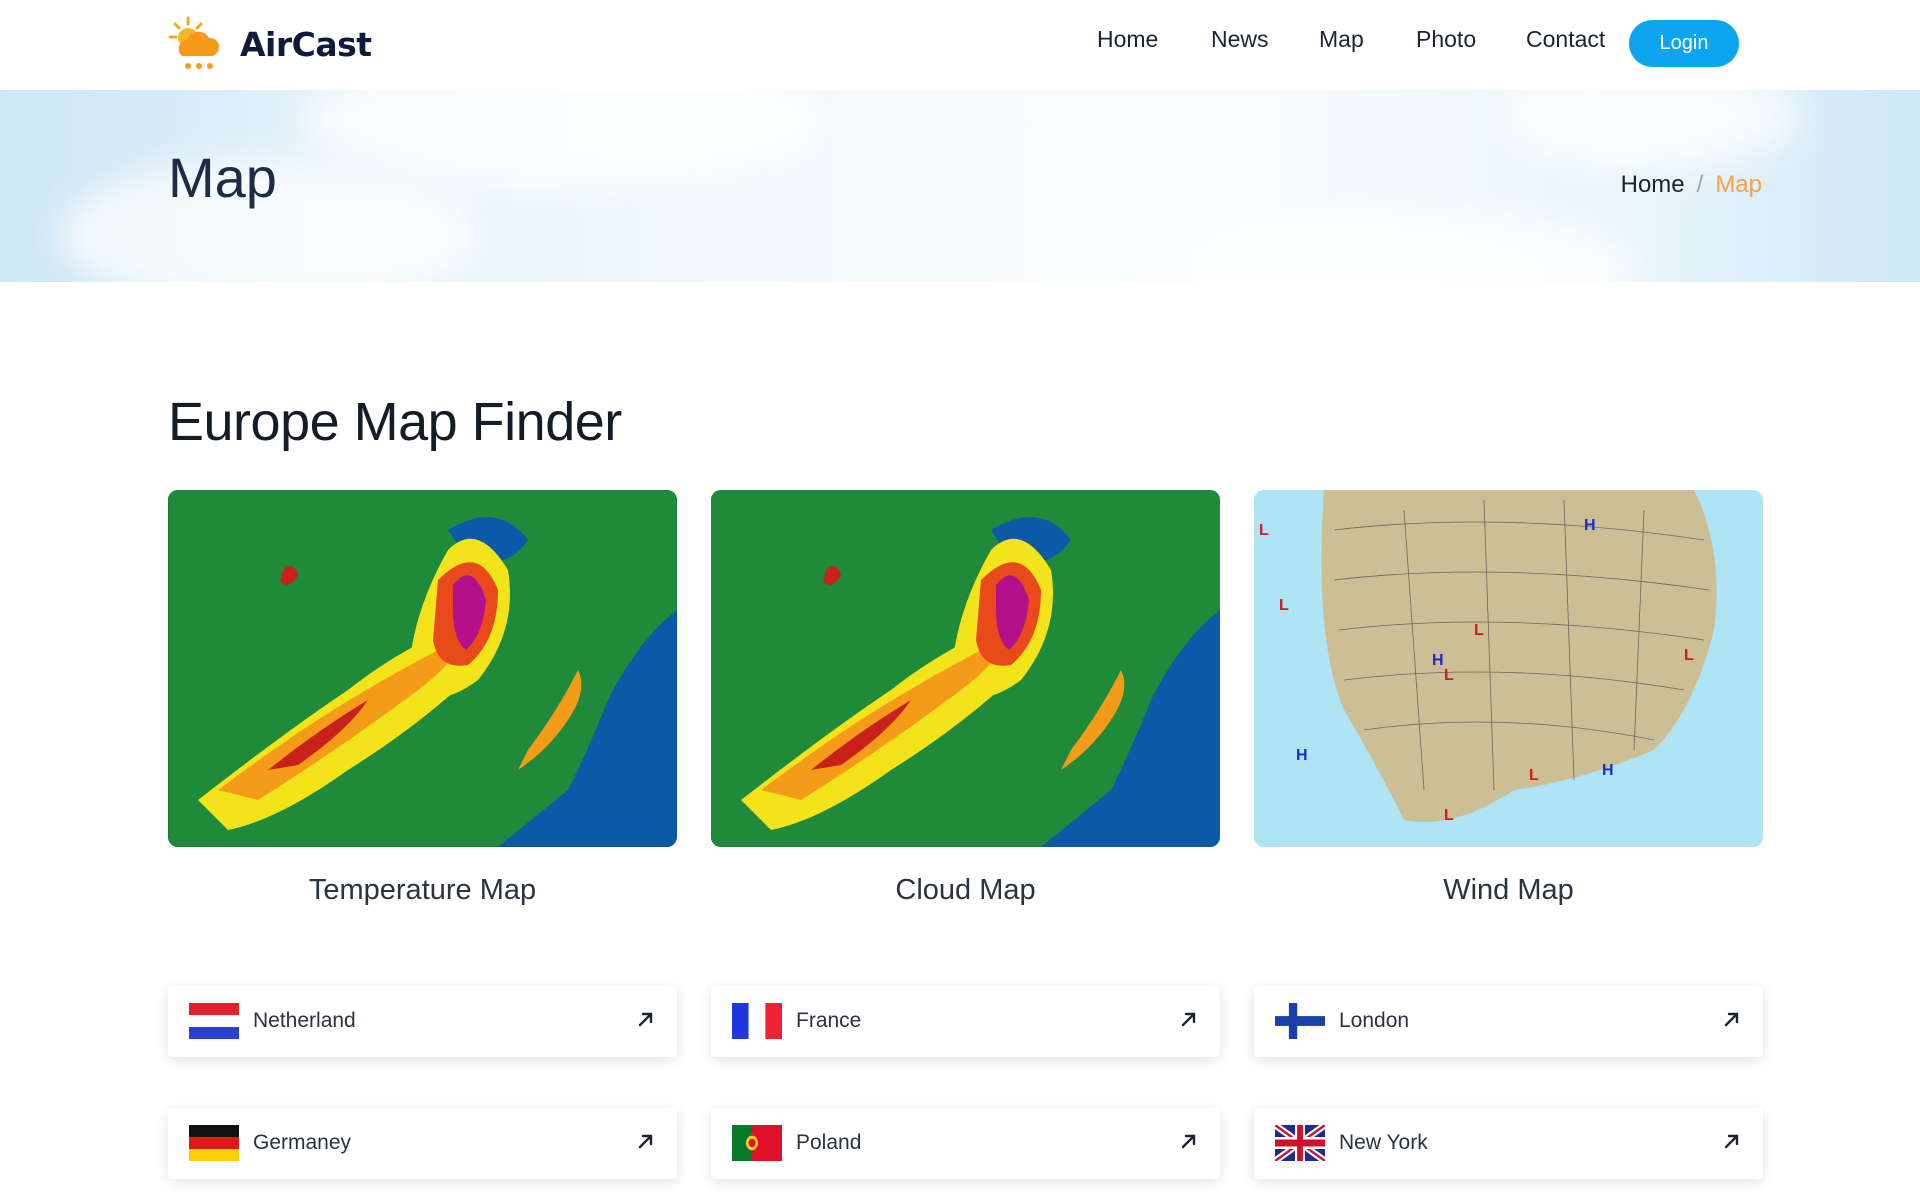 Image resolution: width=1920 pixels, height=1200 pixels. What do you see at coordinates (1738, 184) in the screenshot?
I see `breadcrumb-current: Map` at bounding box center [1738, 184].